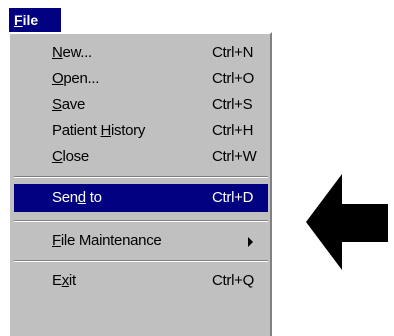 The height and width of the screenshot is (336, 394). Describe the element at coordinates (65, 197) in the screenshot. I see `label-prefix: Sen` at that location.